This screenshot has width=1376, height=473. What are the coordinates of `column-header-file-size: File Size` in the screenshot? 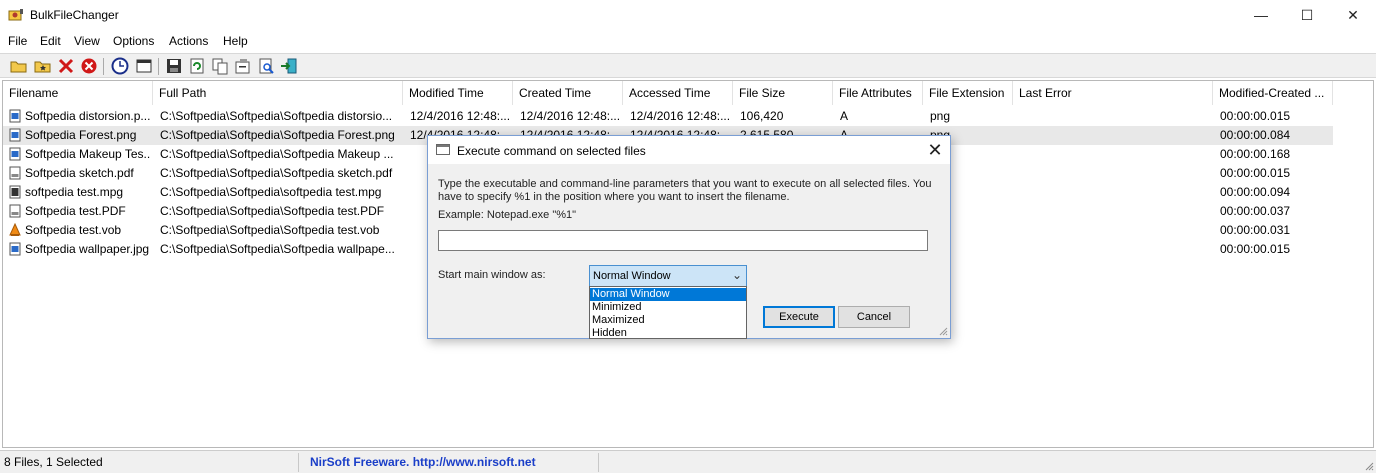 It's located at (783, 93).